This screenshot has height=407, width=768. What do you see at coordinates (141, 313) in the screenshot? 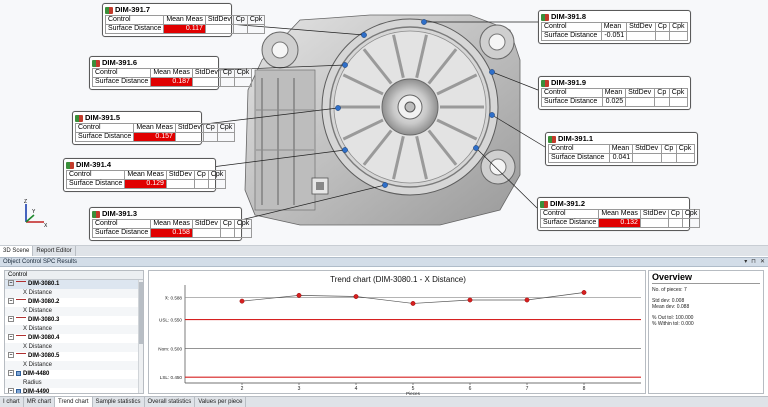
I see `tree-scrollbar-thumb` at bounding box center [141, 313].